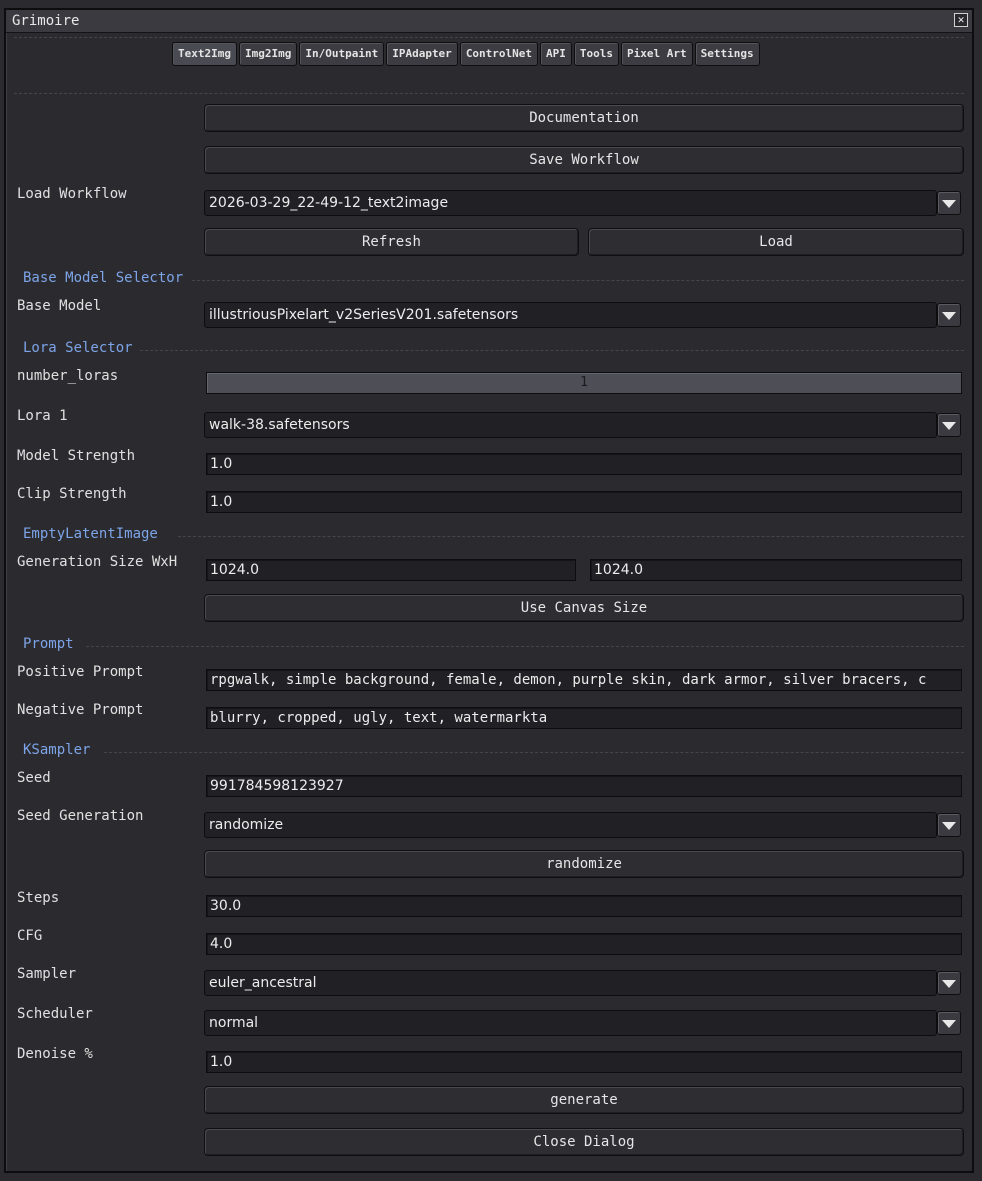 This screenshot has width=982, height=1181. Describe the element at coordinates (776, 570) in the screenshot. I see `height-input: 1024.0` at that location.